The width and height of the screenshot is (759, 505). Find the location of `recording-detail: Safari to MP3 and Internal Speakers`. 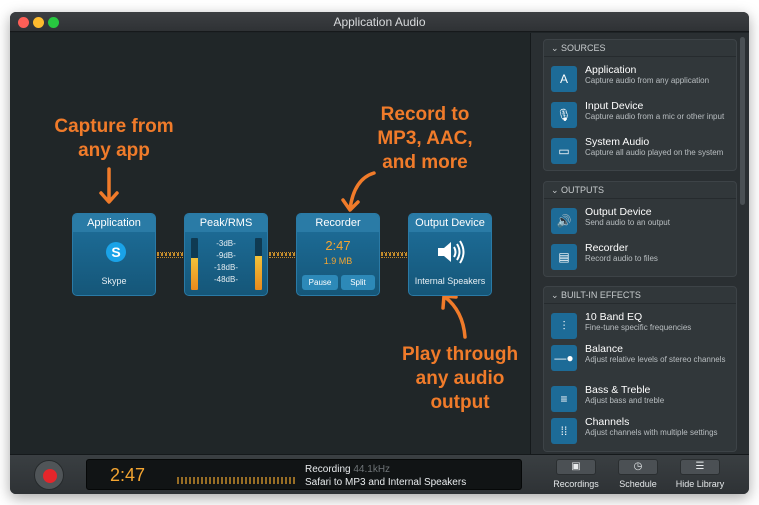

recording-detail: Safari to MP3 and Internal Speakers is located at coordinates (386, 482).